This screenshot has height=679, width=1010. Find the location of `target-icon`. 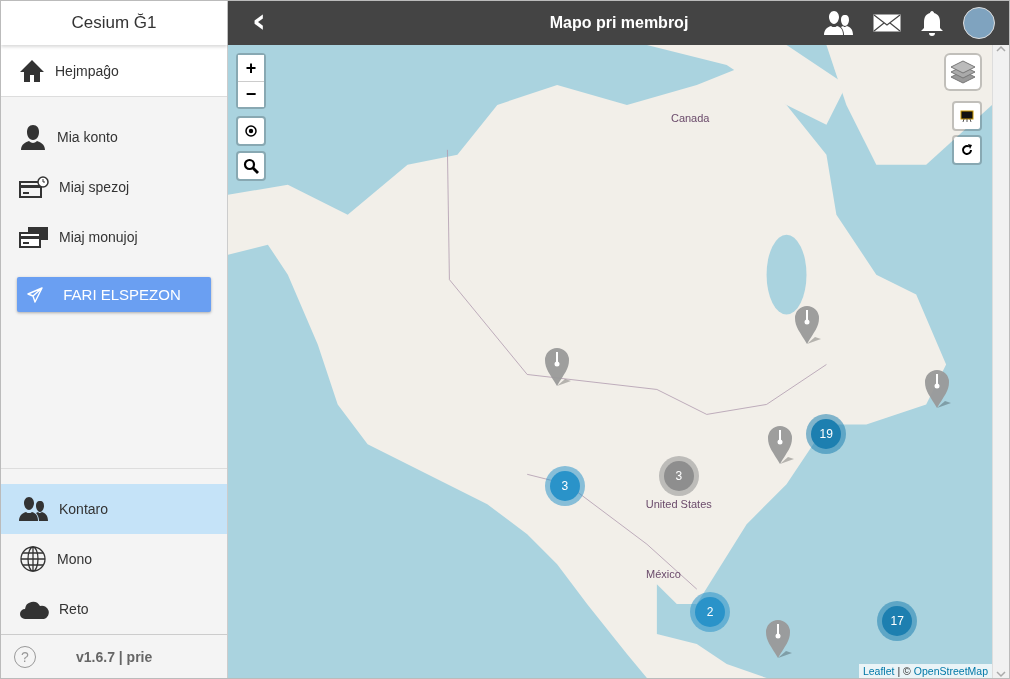

target-icon is located at coordinates (251, 131).